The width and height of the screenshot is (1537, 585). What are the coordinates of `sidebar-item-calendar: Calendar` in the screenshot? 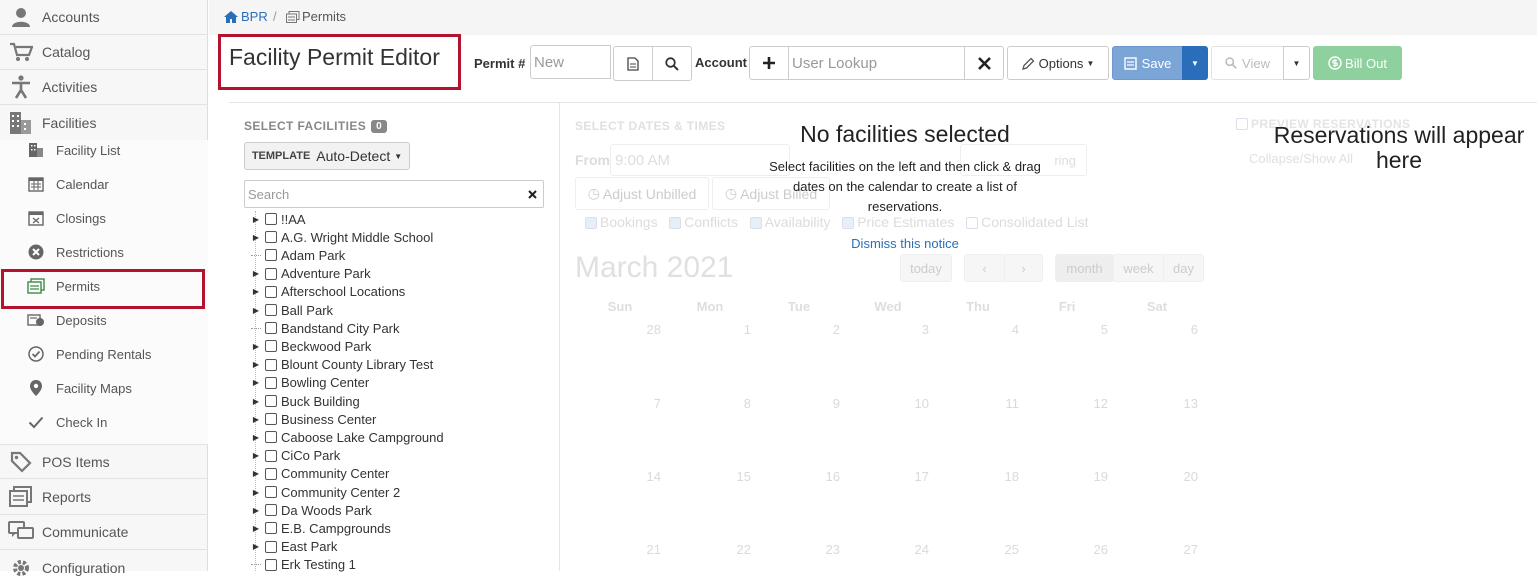 It's located at (104, 184).